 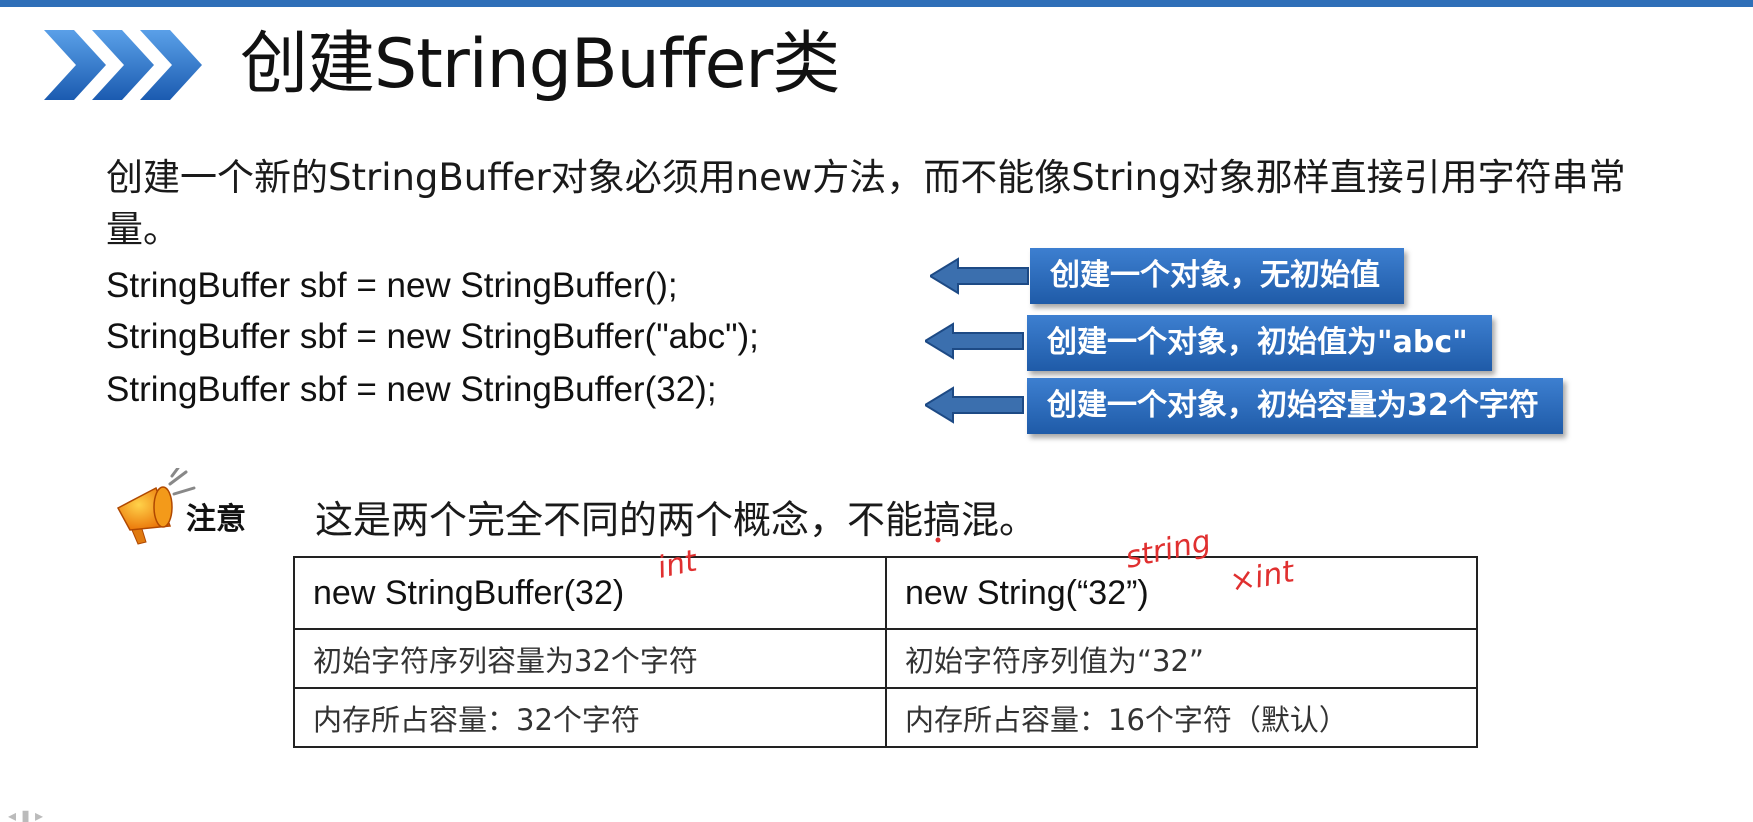 I want to click on table-cell: 内存所占容量：32个字符, so click(x=590, y=717).